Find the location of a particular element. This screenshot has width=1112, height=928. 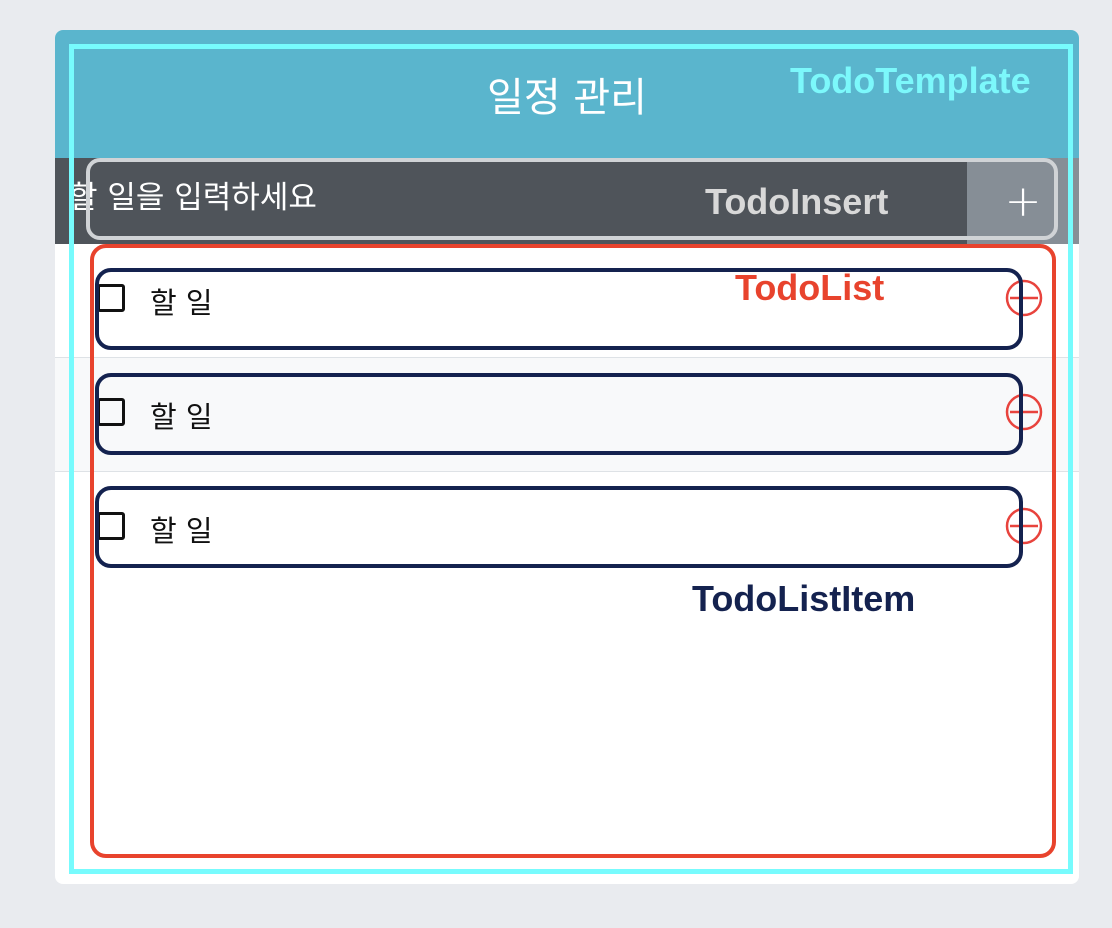

todo-template-label: TodoTemplate is located at coordinates (910, 80).